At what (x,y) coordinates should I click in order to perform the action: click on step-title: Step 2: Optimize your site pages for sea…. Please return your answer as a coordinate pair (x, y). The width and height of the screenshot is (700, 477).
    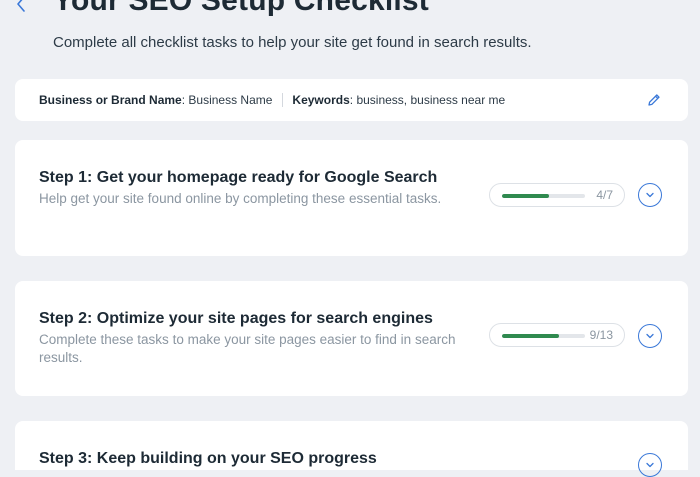
    Looking at the image, I should click on (236, 318).